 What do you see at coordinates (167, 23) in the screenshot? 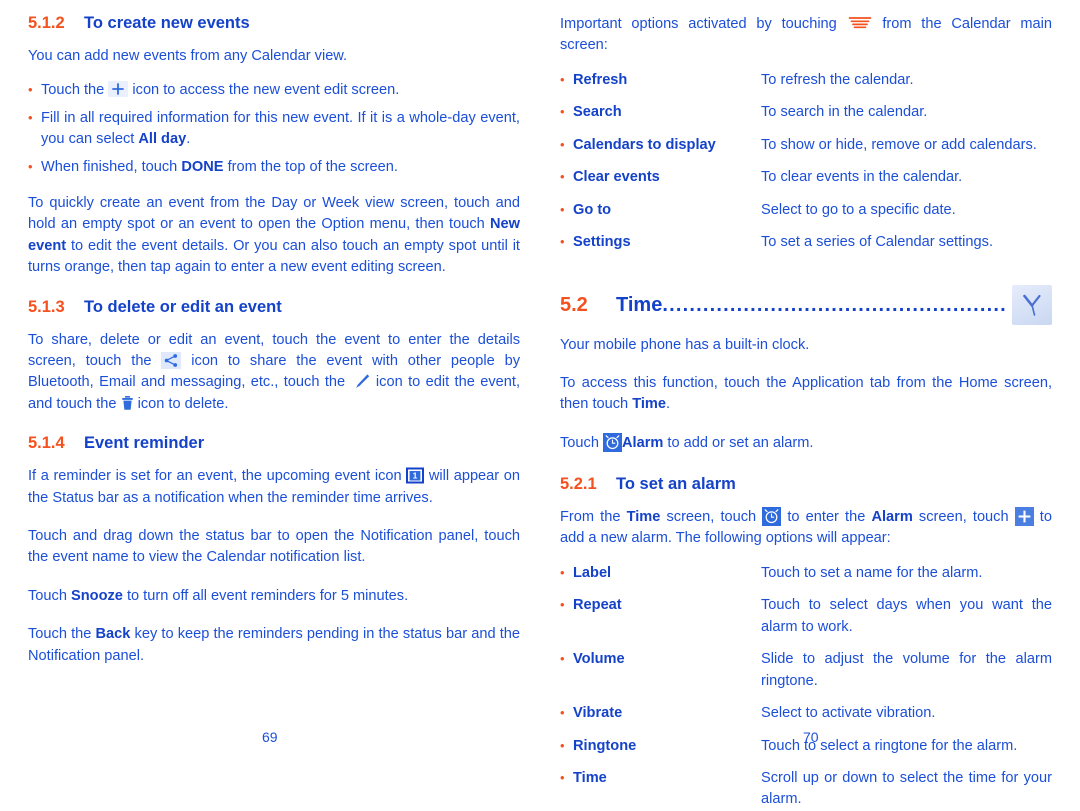
I see `heading-title: To create new events` at bounding box center [167, 23].